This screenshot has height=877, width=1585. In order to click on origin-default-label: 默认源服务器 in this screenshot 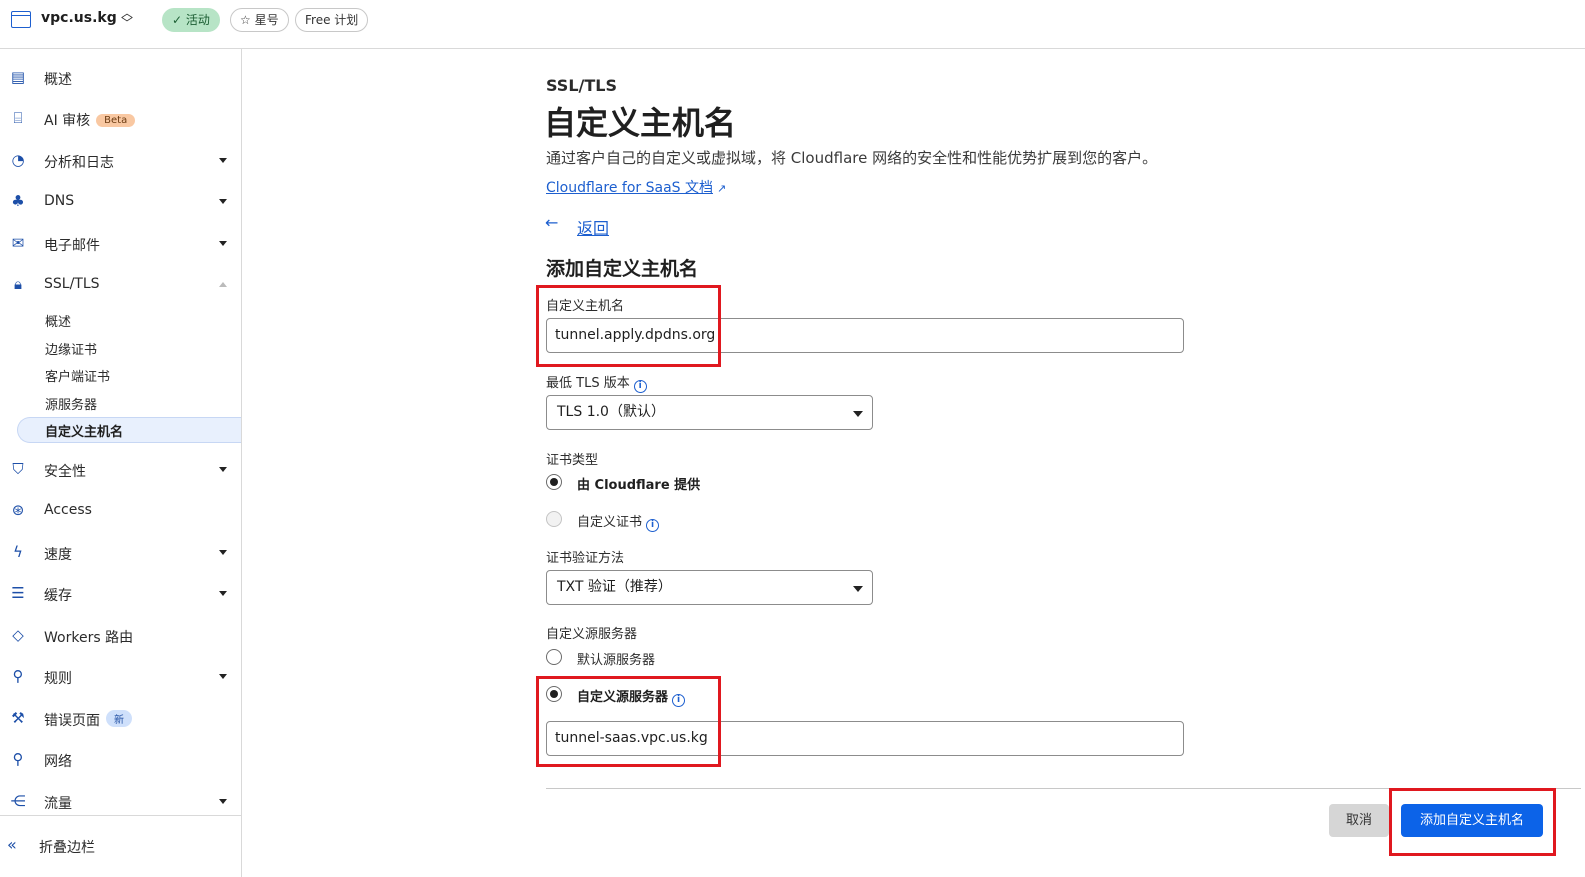, I will do `click(616, 658)`.